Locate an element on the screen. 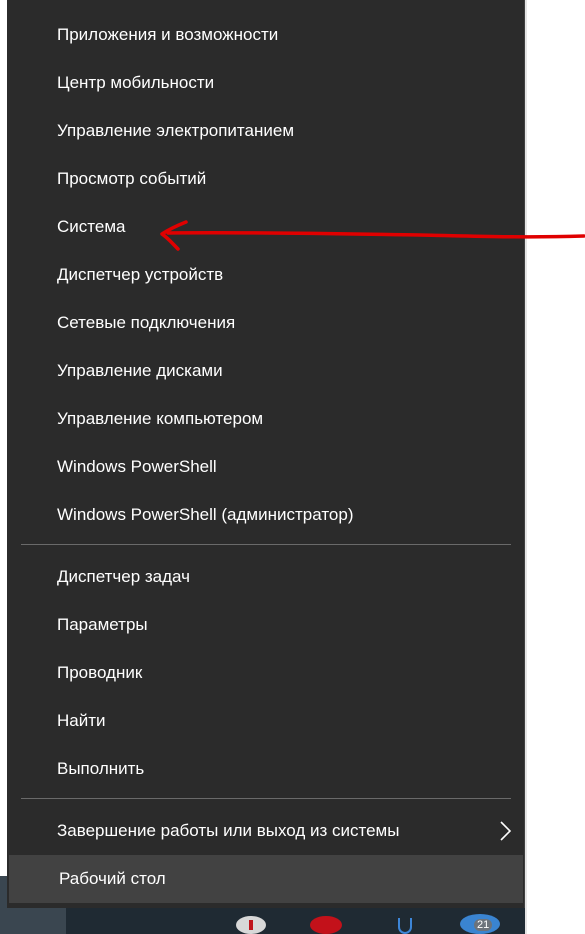 The height and width of the screenshot is (934, 585). menu-item-label: Управление компьютером is located at coordinates (160, 418).